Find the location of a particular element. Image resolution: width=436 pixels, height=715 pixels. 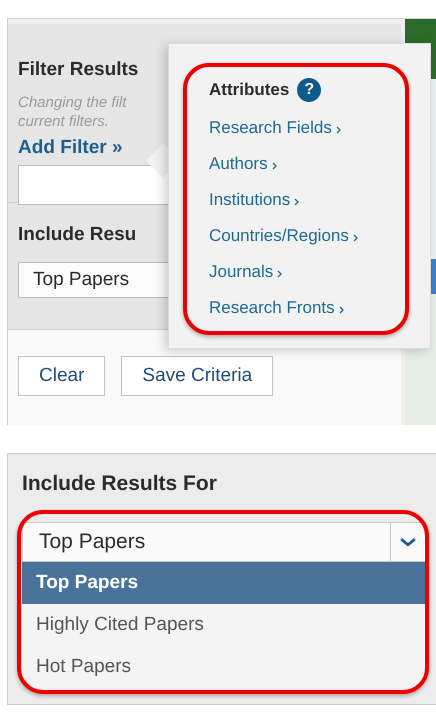

chevron-down-icon is located at coordinates (408, 542).